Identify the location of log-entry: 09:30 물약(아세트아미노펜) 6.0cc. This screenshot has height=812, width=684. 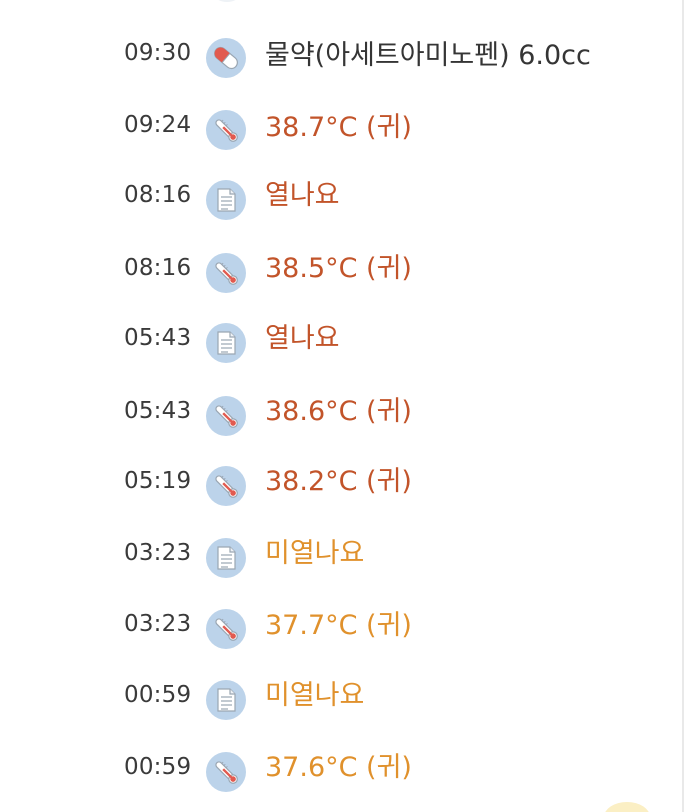
(341, 68).